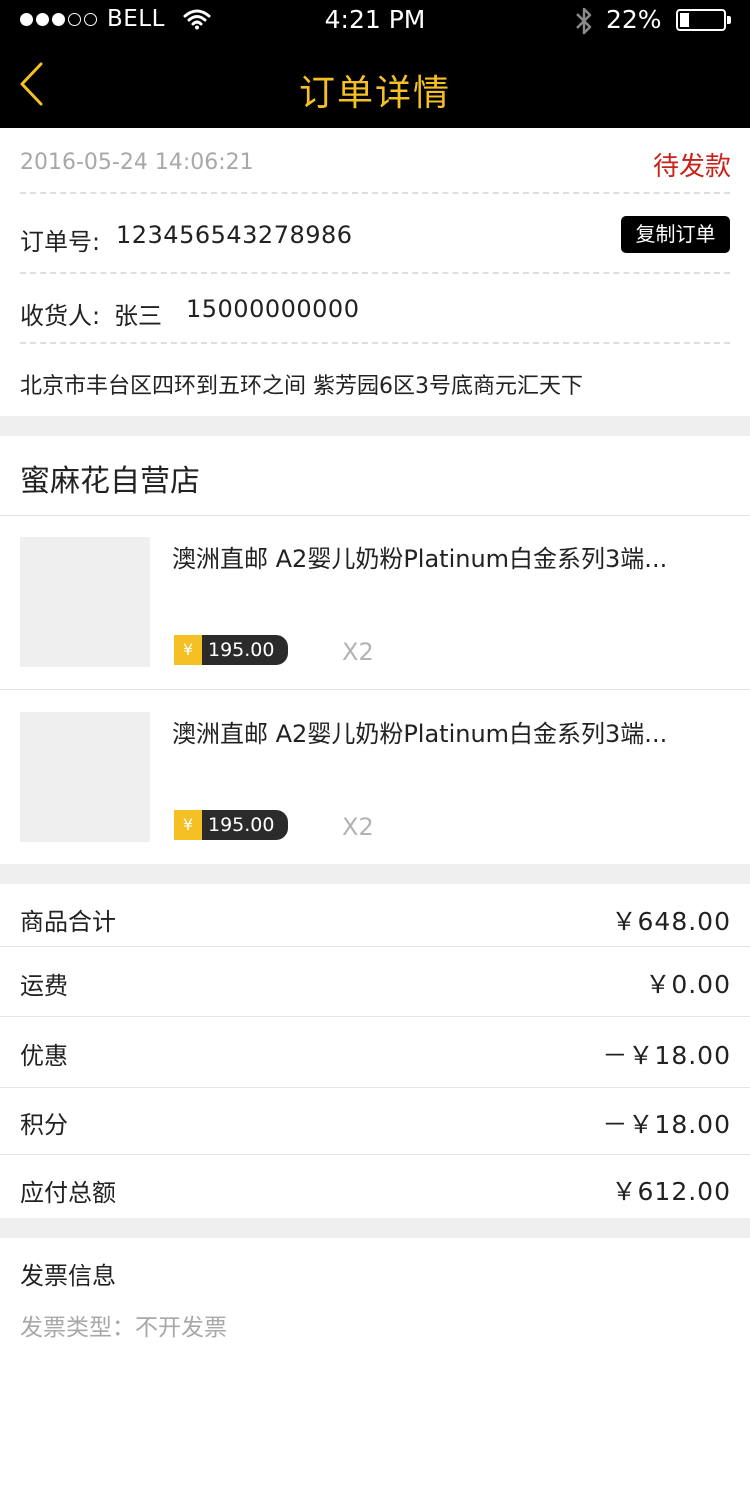  What do you see at coordinates (671, 1191) in the screenshot?
I see `summary-value: ￥612.00` at bounding box center [671, 1191].